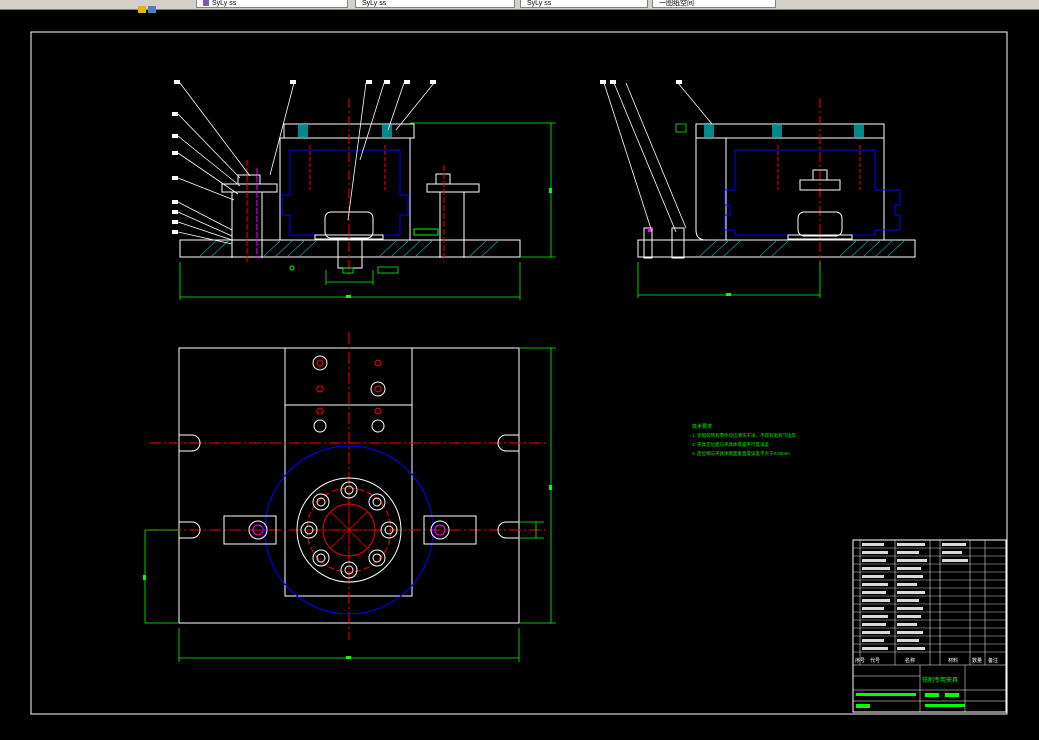 This screenshot has height=740, width=1039. What do you see at coordinates (435, 4) in the screenshot?
I see `tab-drawing-2: Sy̲Ly̲ ss` at bounding box center [435, 4].